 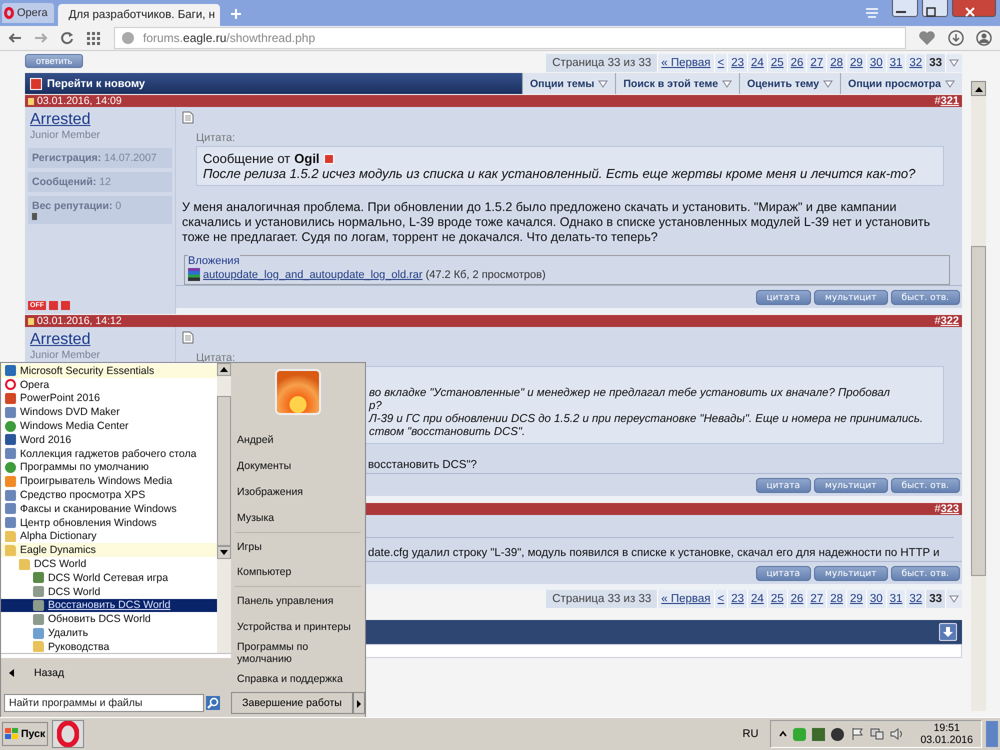 What do you see at coordinates (298, 601) in the screenshot?
I see `start-menu-link: Панель управления` at bounding box center [298, 601].